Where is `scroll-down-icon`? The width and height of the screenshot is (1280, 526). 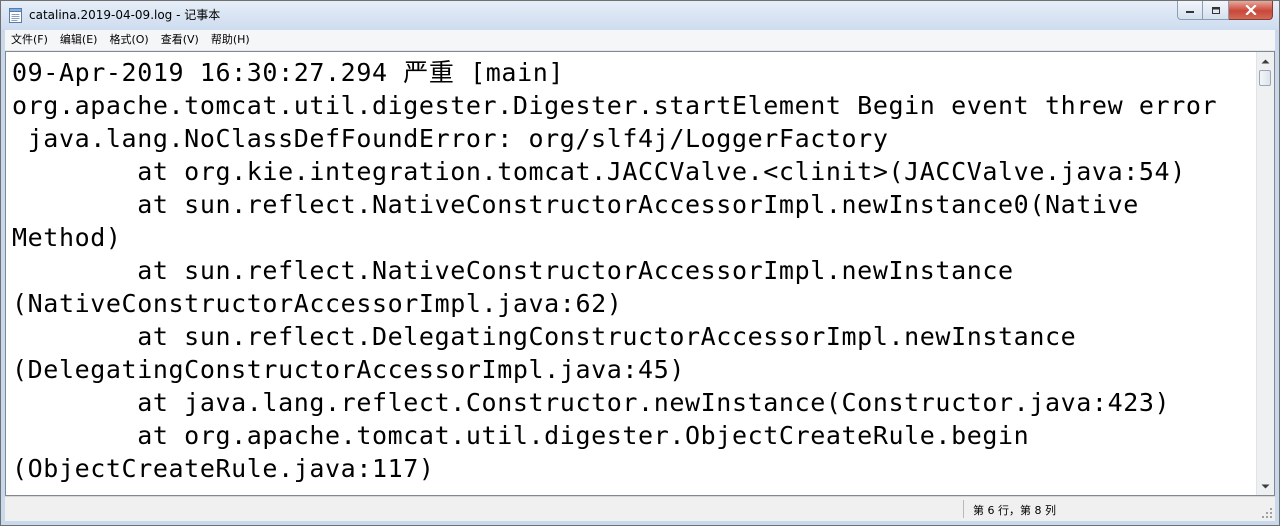 scroll-down-icon is located at coordinates (1265, 486).